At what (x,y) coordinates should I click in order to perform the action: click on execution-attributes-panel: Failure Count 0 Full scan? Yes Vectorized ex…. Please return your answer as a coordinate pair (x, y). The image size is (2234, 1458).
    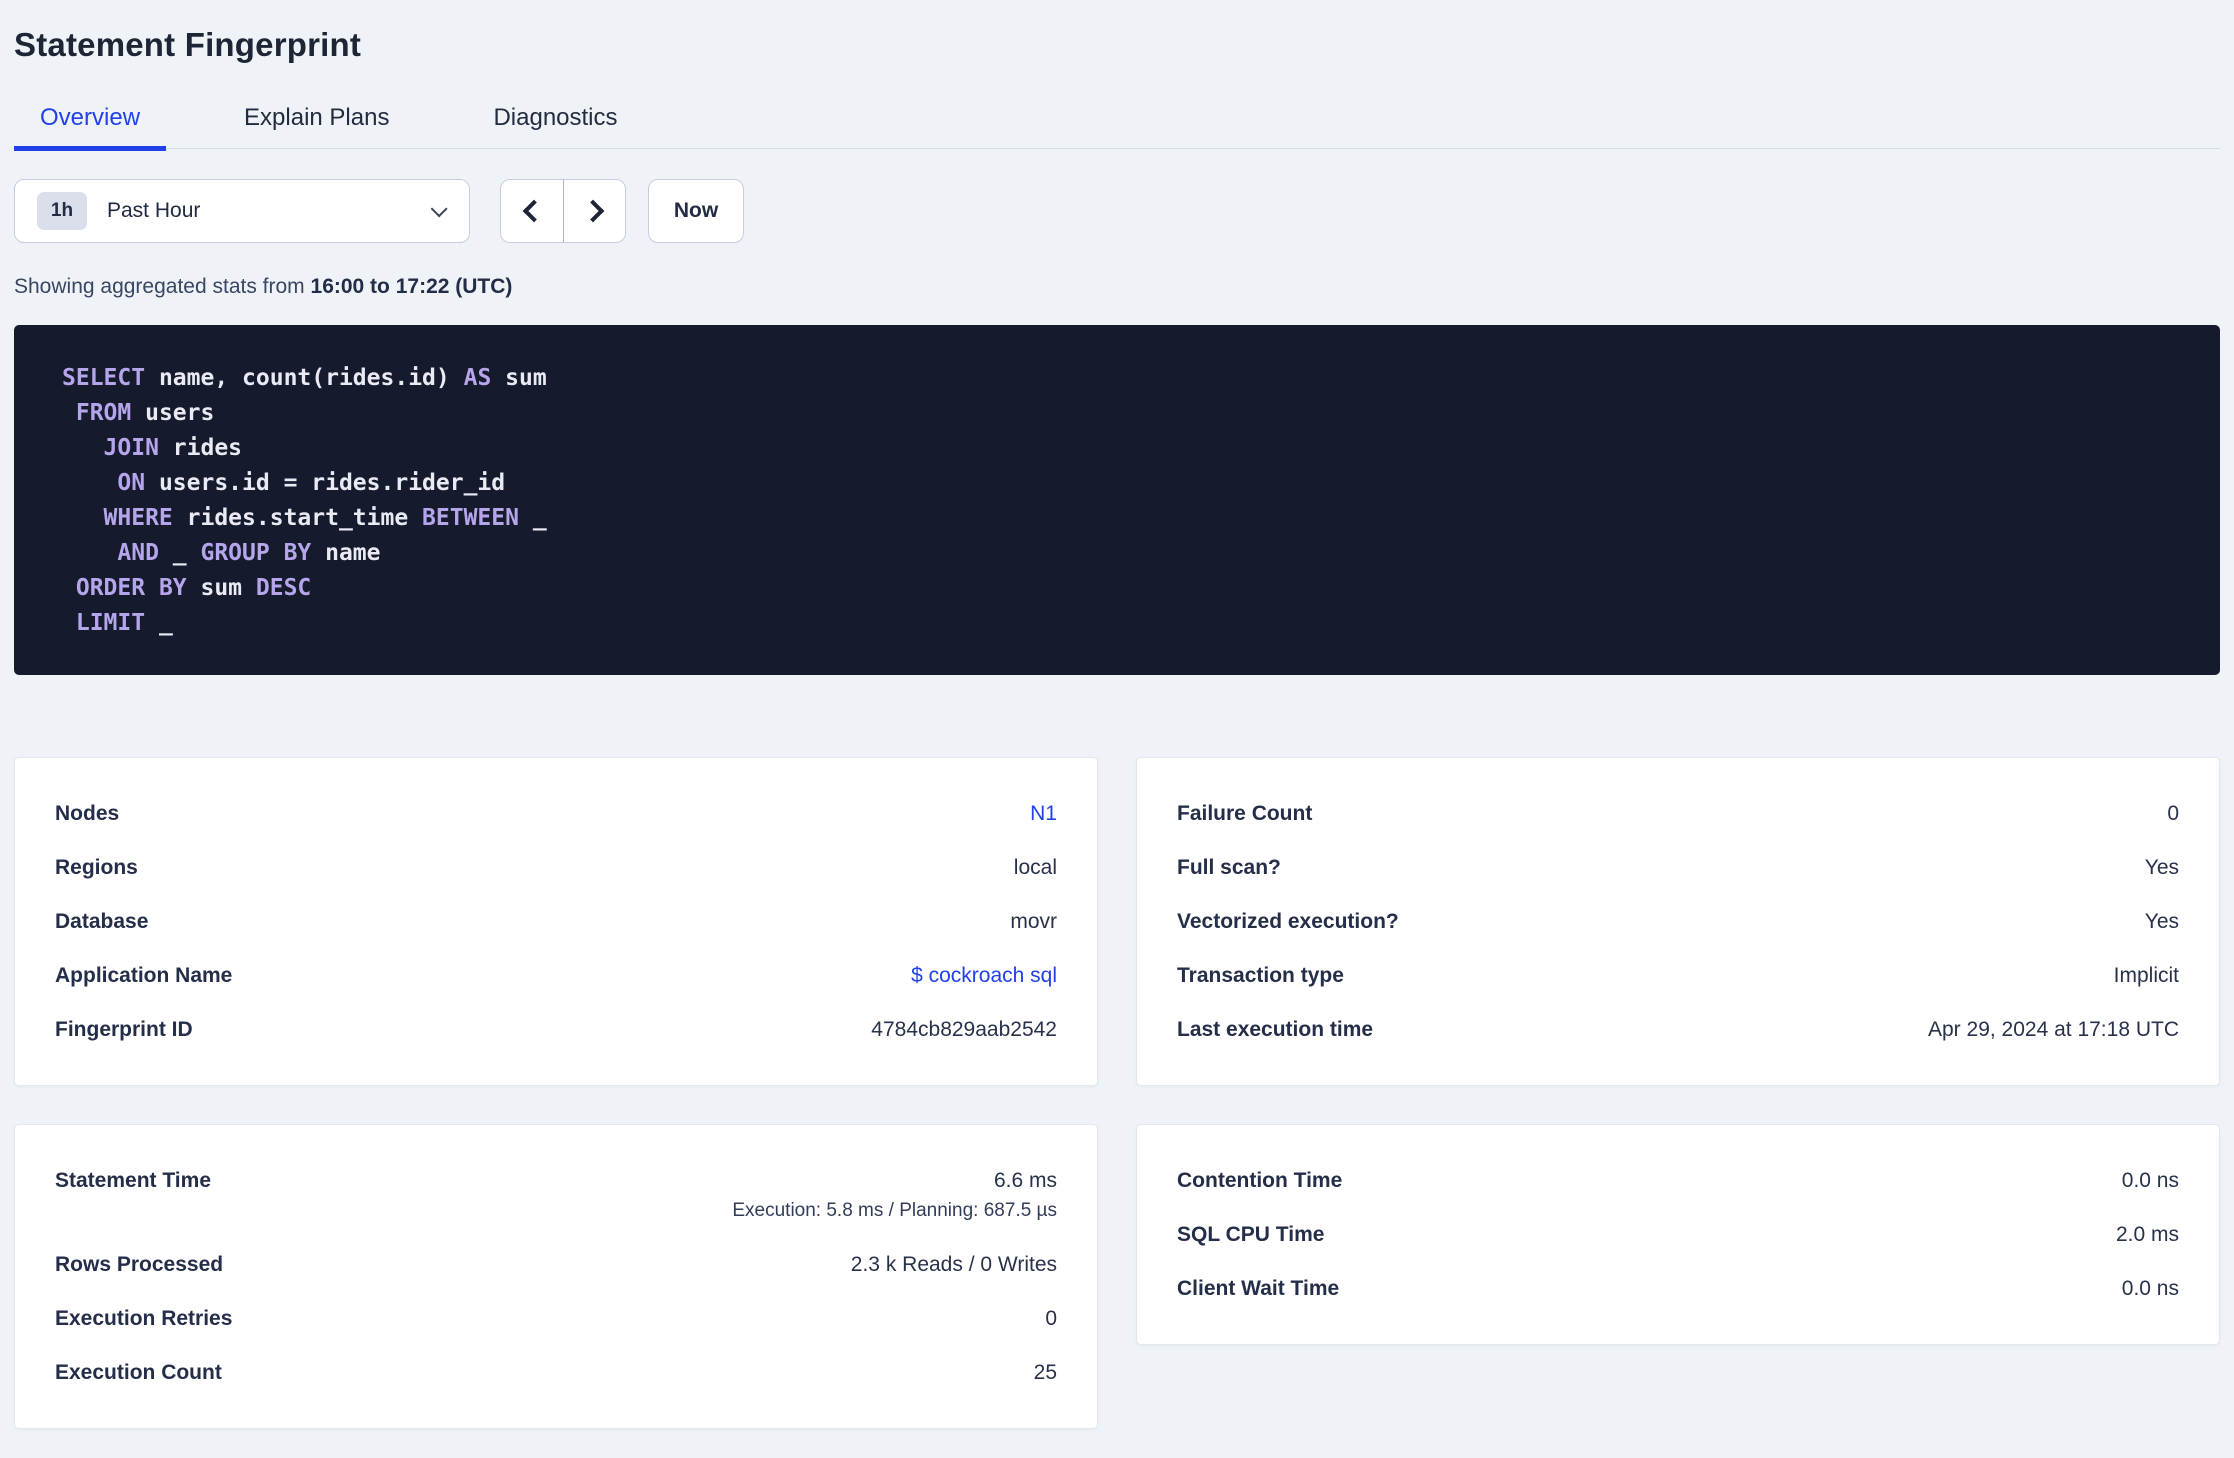
    Looking at the image, I should click on (1678, 921).